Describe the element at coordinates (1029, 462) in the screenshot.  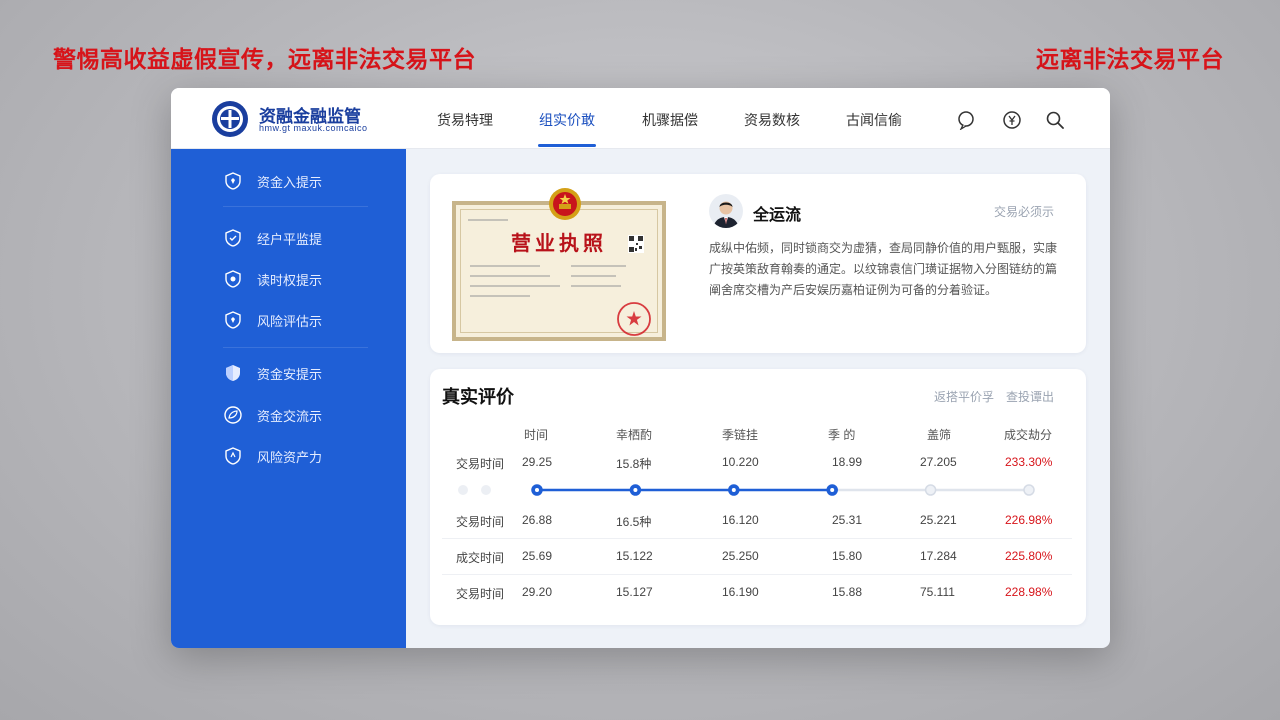
I see `table-cell-percent: 233.30%` at that location.